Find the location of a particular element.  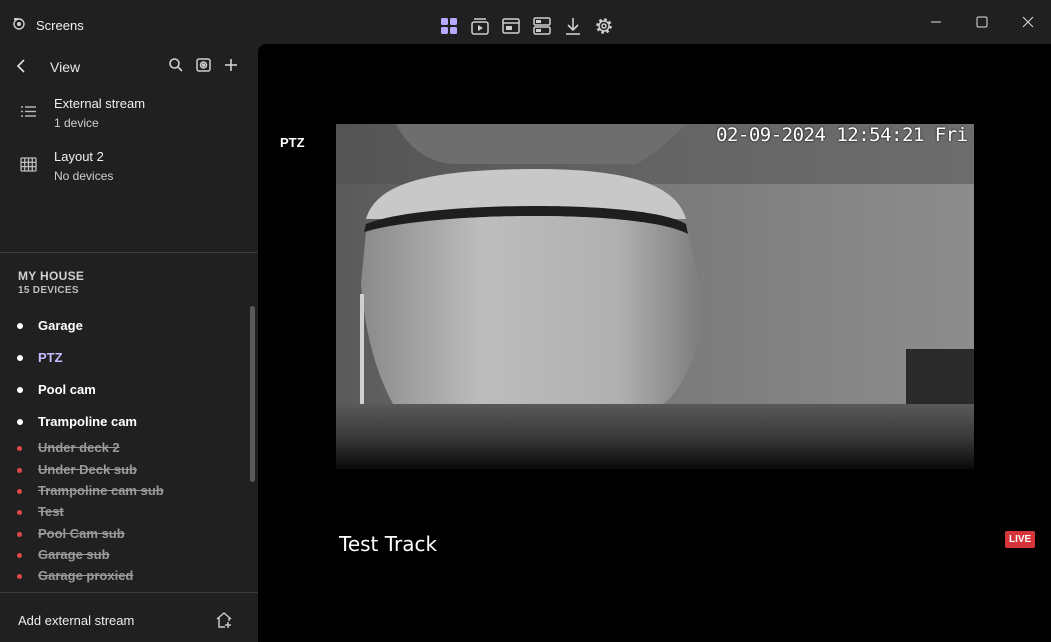

device-item: Pool Cam sub is located at coordinates (125, 537).